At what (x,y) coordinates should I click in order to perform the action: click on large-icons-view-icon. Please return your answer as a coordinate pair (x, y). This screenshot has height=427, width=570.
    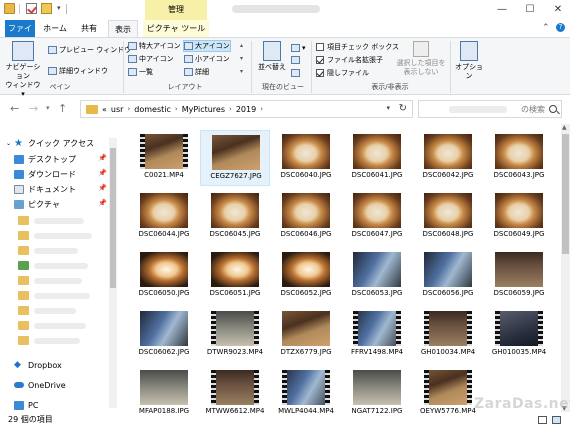
    Looking at the image, I should click on (556, 420).